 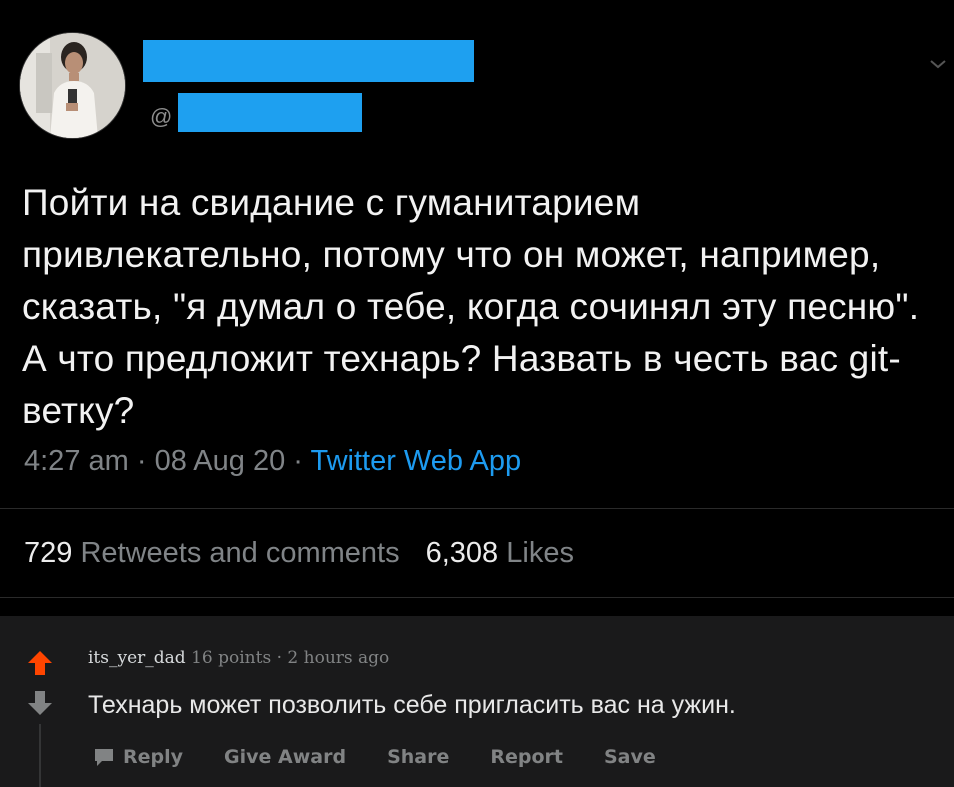 I want to click on give-award-button: Give Award, so click(x=285, y=757).